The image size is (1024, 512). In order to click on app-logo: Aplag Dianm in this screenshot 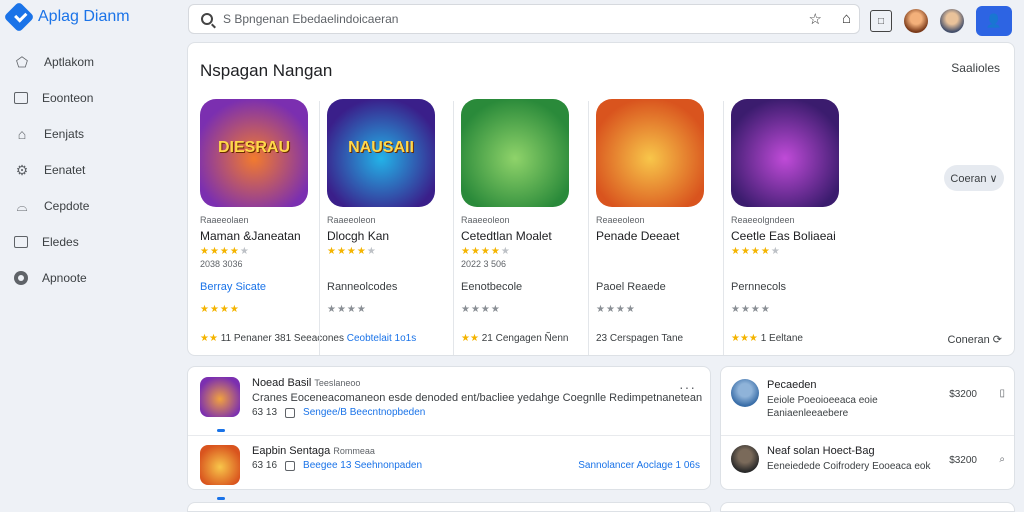, I will do `click(66, 17)`.